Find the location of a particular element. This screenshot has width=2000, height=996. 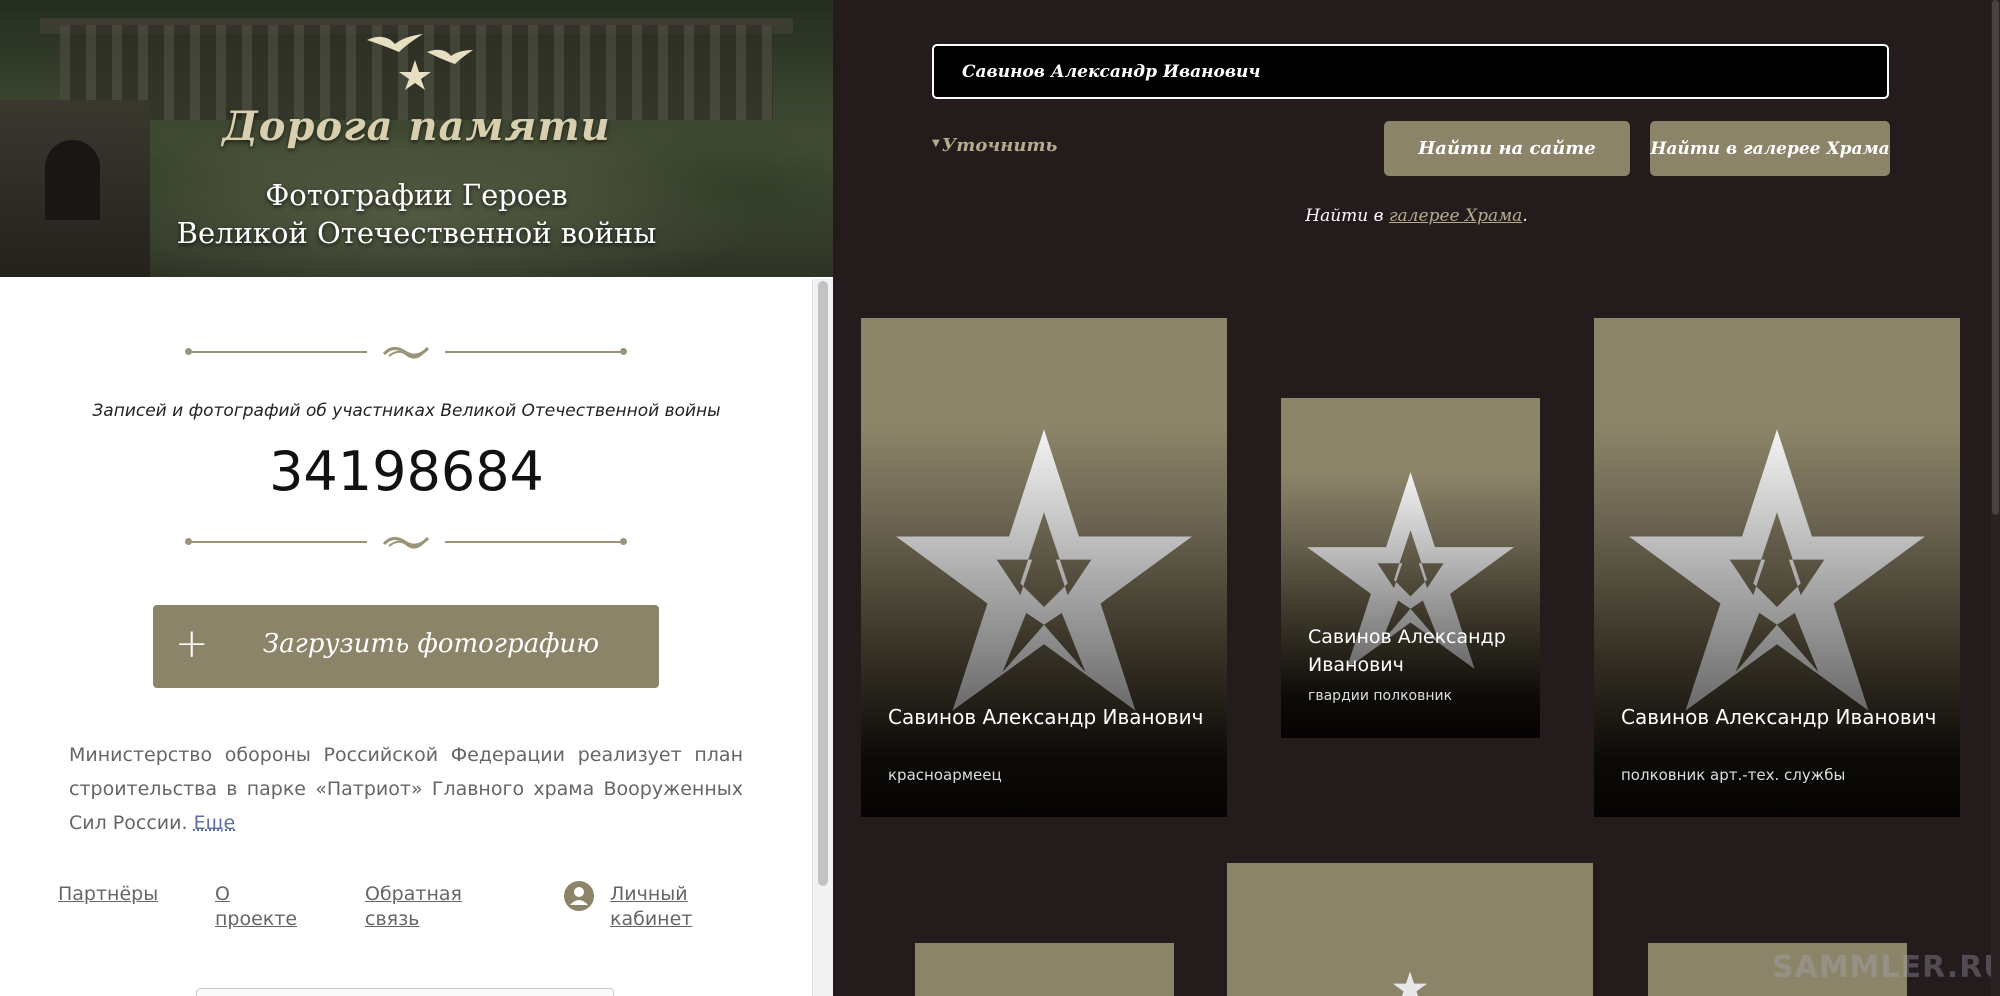

partners-box is located at coordinates (405, 992).